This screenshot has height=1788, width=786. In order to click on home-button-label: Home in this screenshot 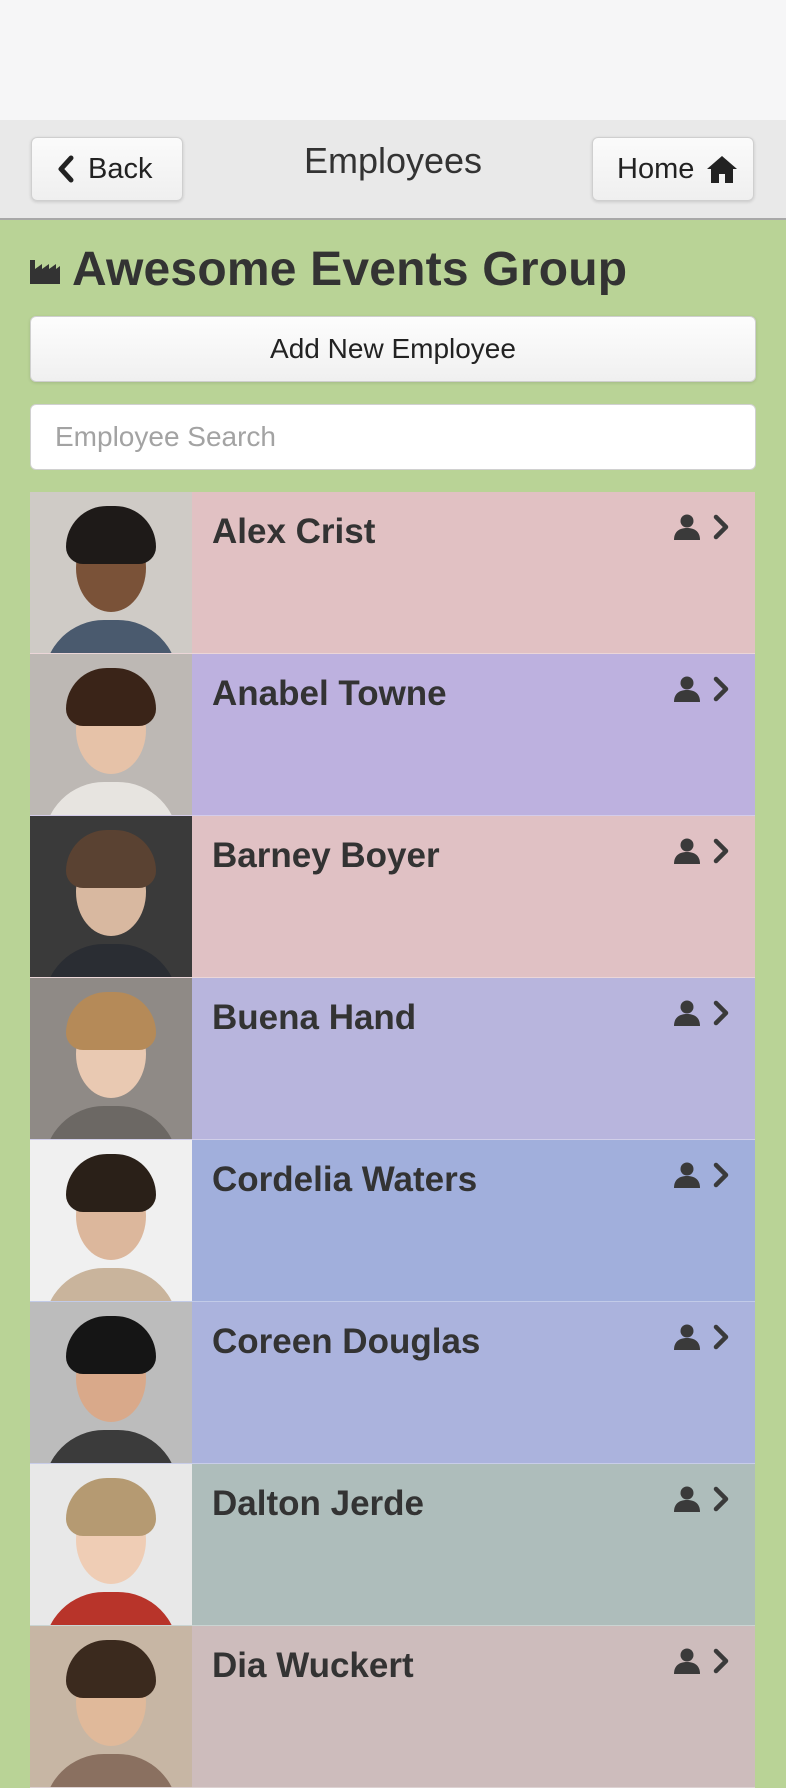, I will do `click(656, 168)`.